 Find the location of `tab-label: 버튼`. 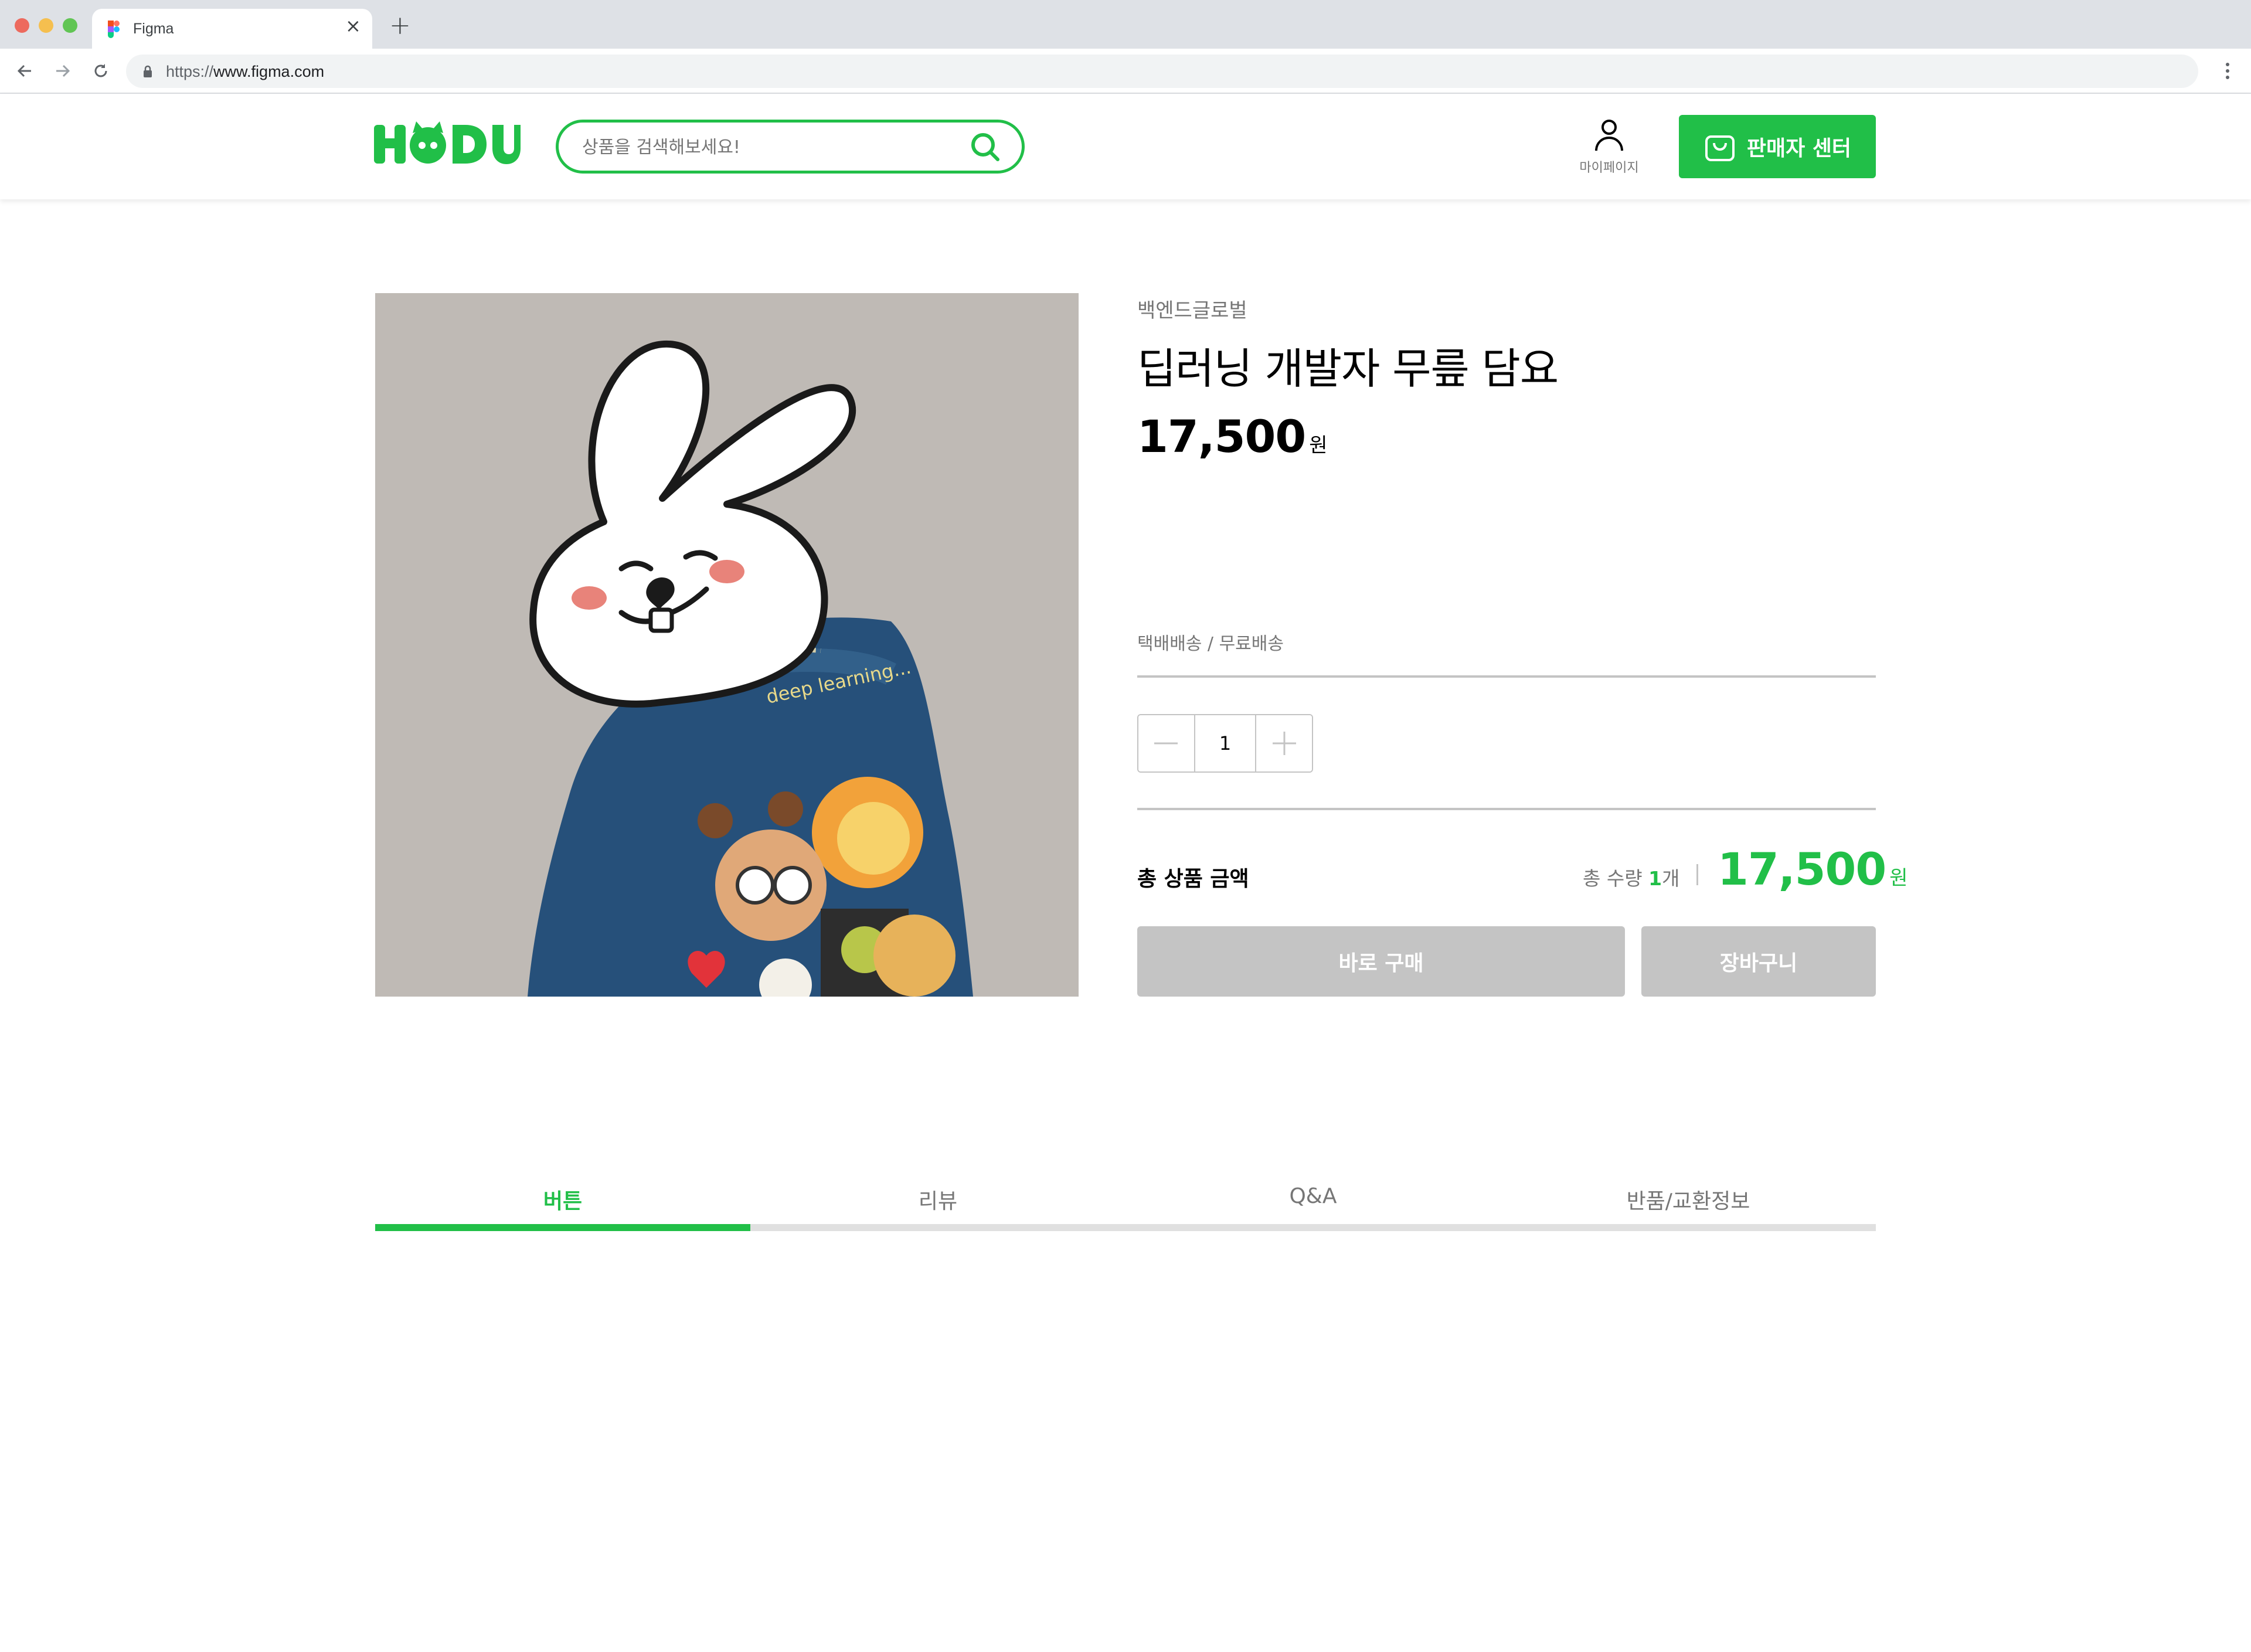

tab-label: 버튼 is located at coordinates (563, 1201).